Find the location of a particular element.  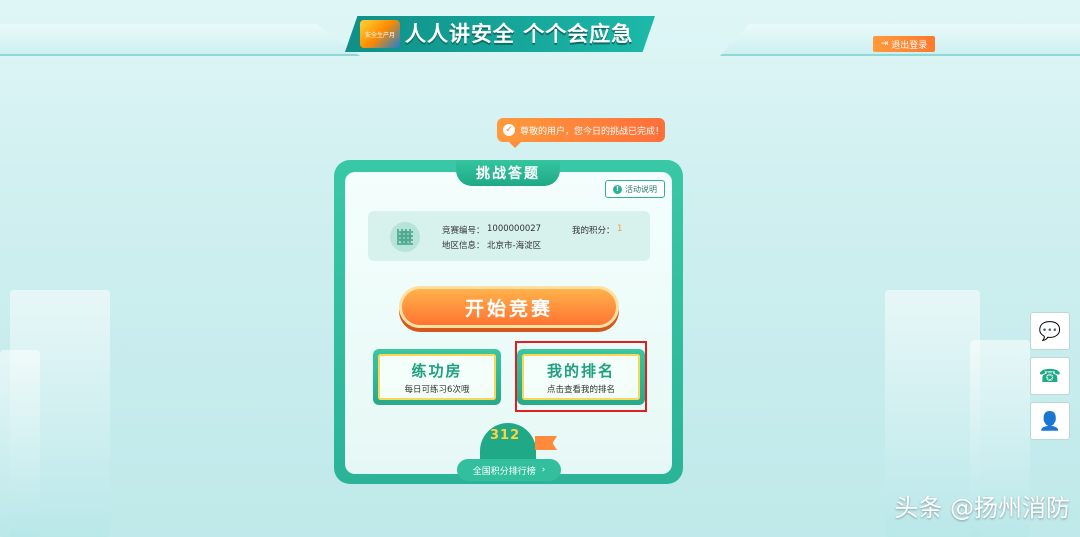

notice-text: 尊敬的用户，您今日的挑战已完成！ is located at coordinates (592, 131).